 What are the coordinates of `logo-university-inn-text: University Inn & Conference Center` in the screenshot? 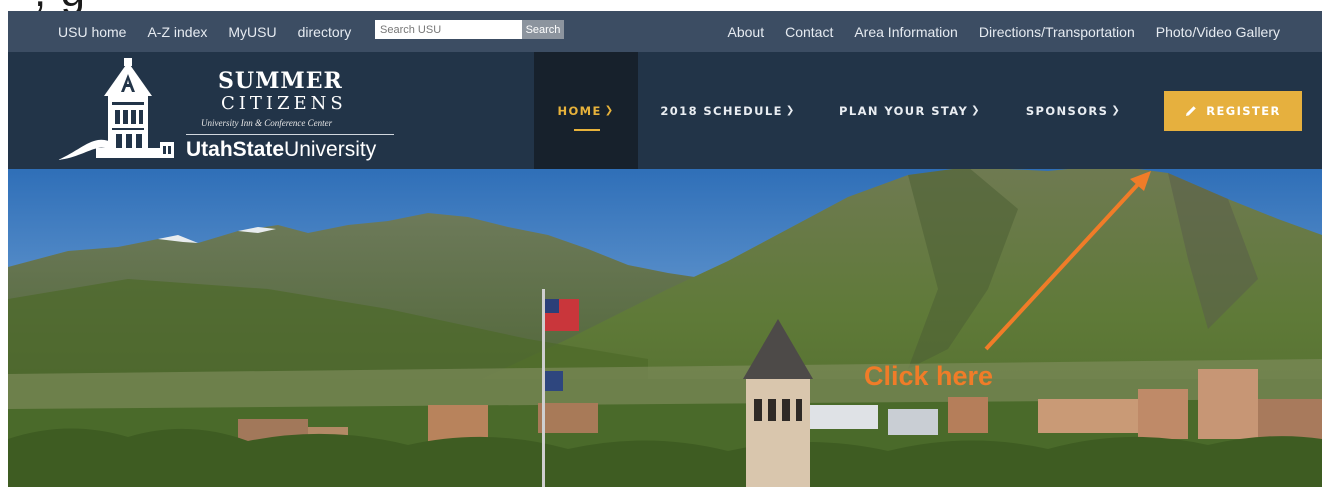 It's located at (267, 123).